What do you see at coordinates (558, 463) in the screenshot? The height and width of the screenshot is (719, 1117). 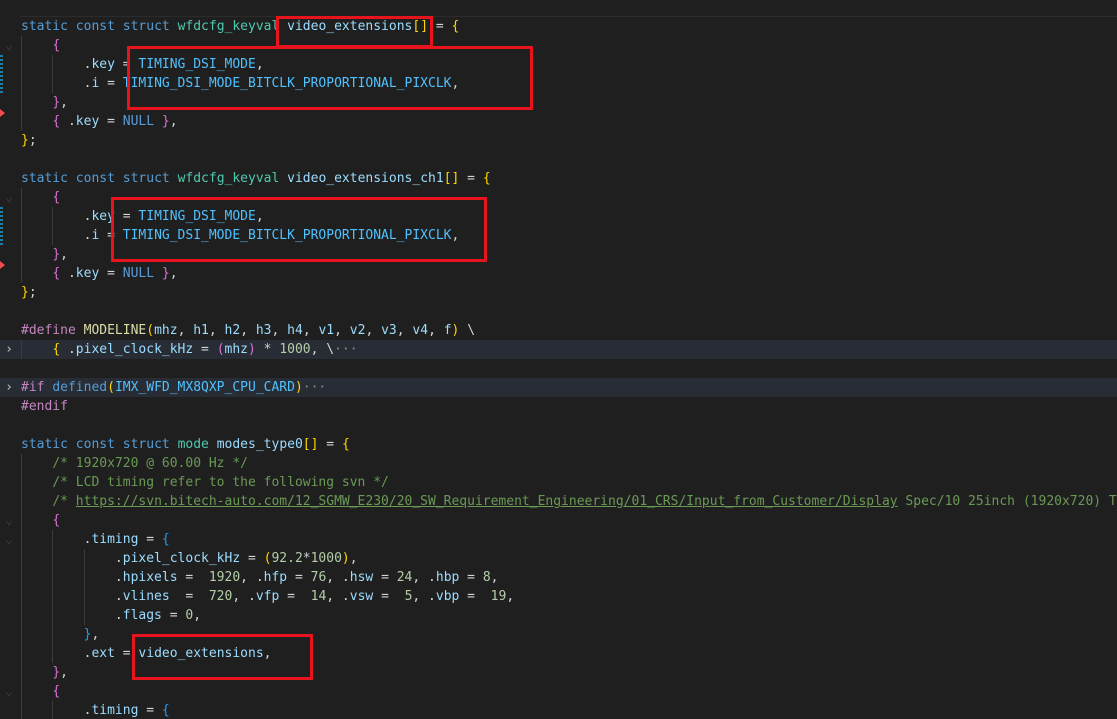 I see `code-line: /* 1920x720 @ 60.00 Hz */` at bounding box center [558, 463].